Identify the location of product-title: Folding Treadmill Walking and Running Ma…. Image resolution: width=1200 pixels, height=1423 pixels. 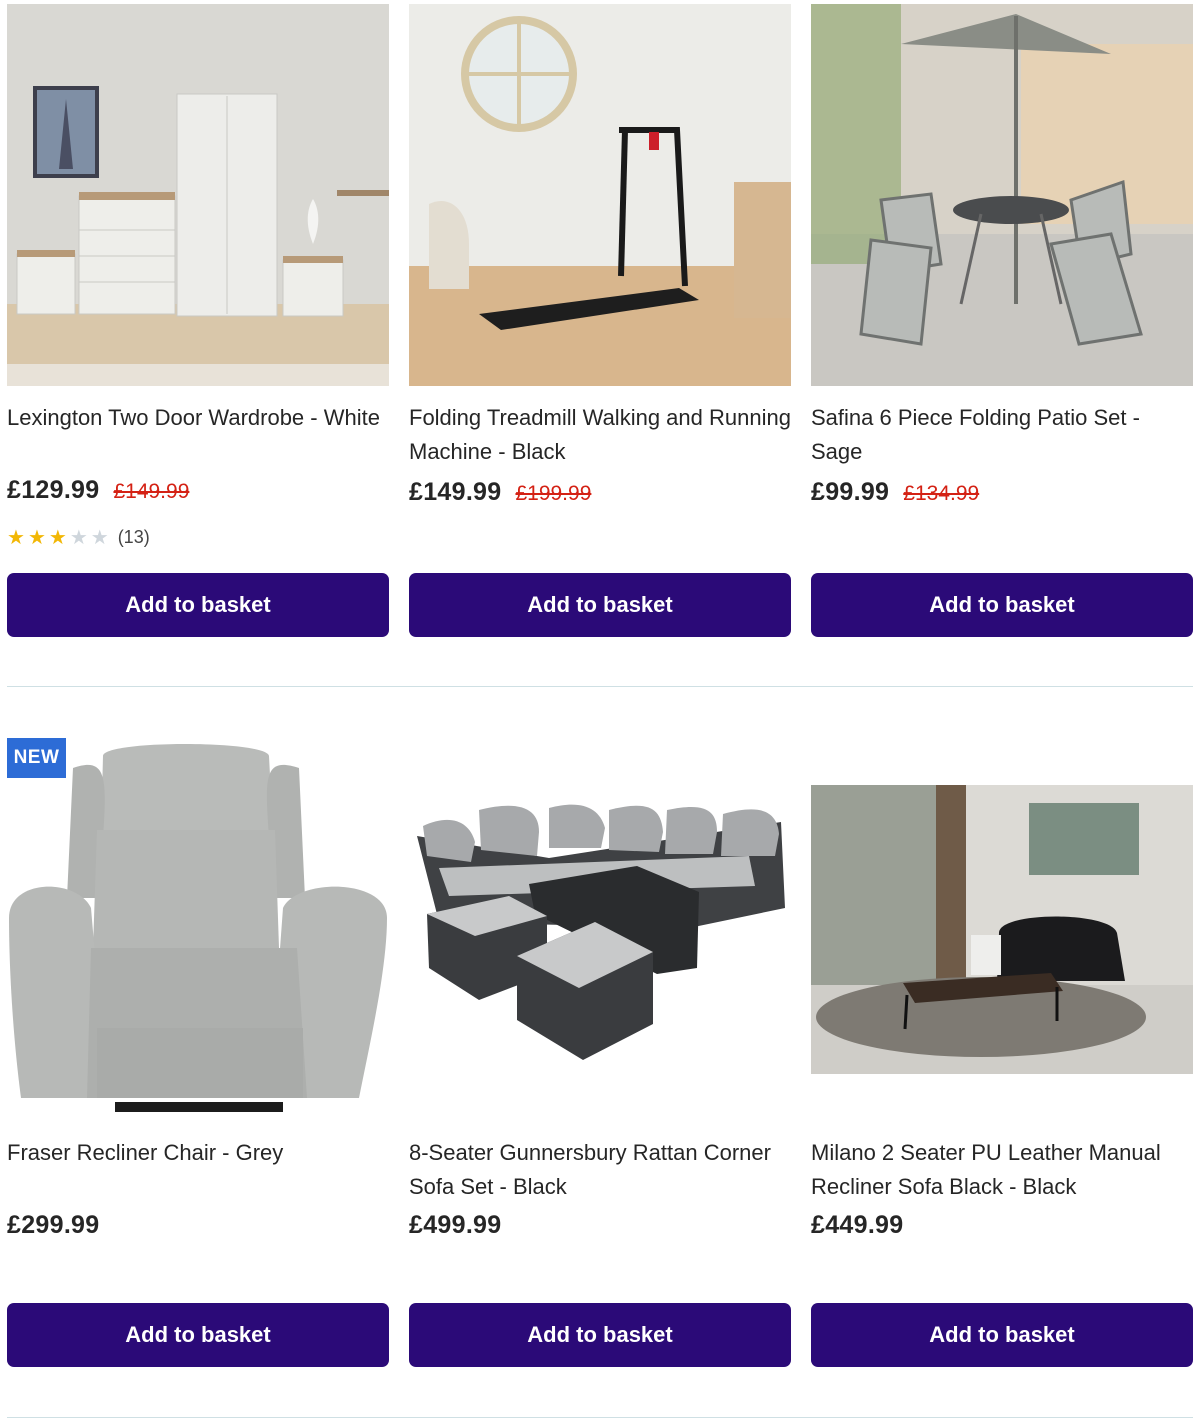
(600, 435).